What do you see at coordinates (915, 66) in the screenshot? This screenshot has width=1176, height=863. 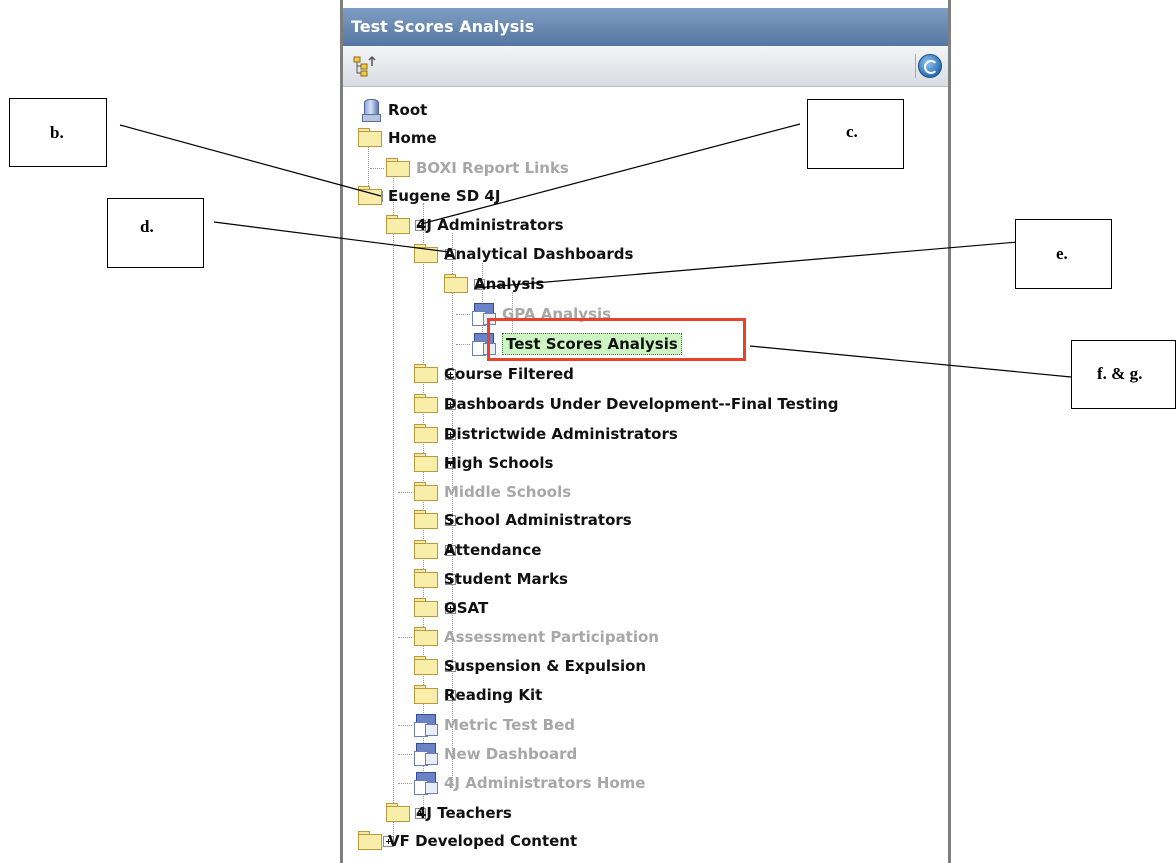 I see `toolbar-separator` at bounding box center [915, 66].